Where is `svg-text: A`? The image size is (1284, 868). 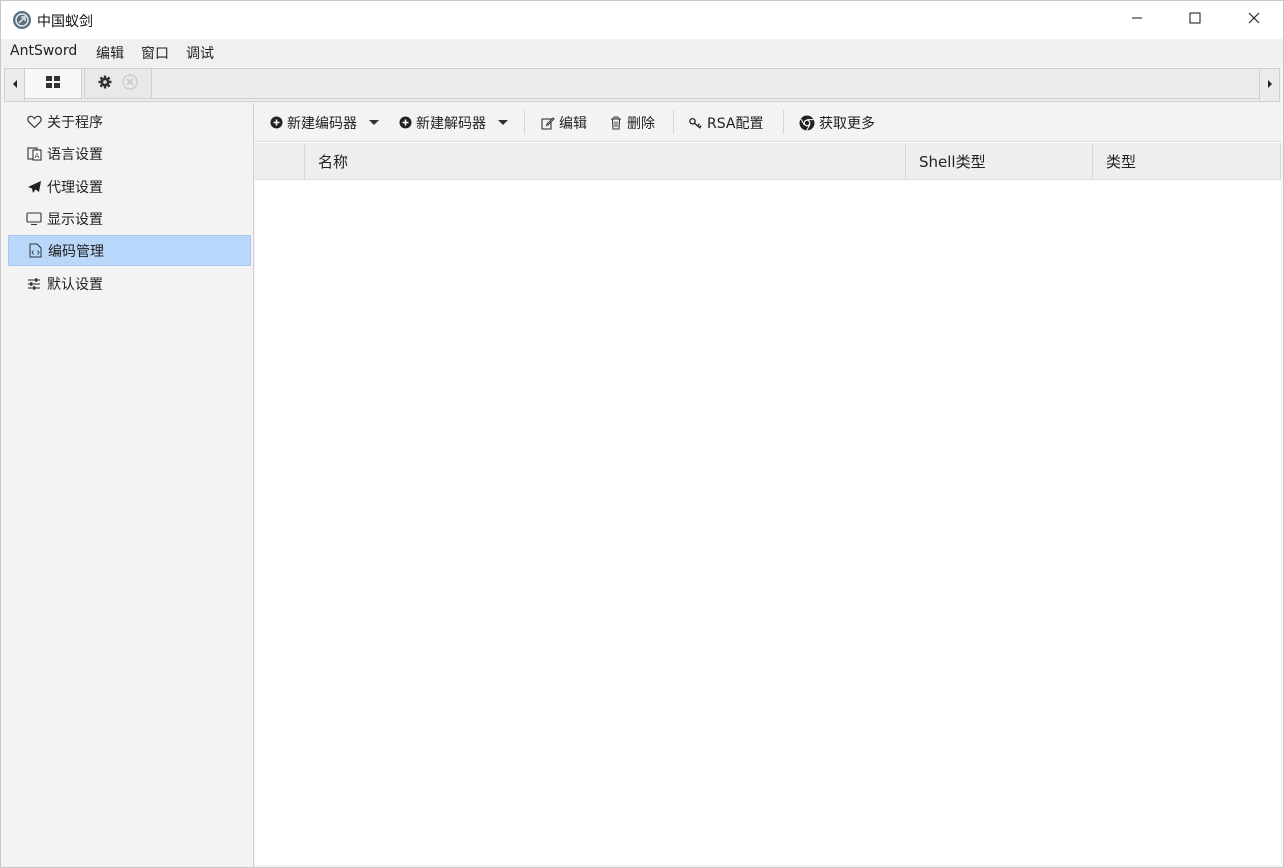 svg-text: A is located at coordinates (36, 156).